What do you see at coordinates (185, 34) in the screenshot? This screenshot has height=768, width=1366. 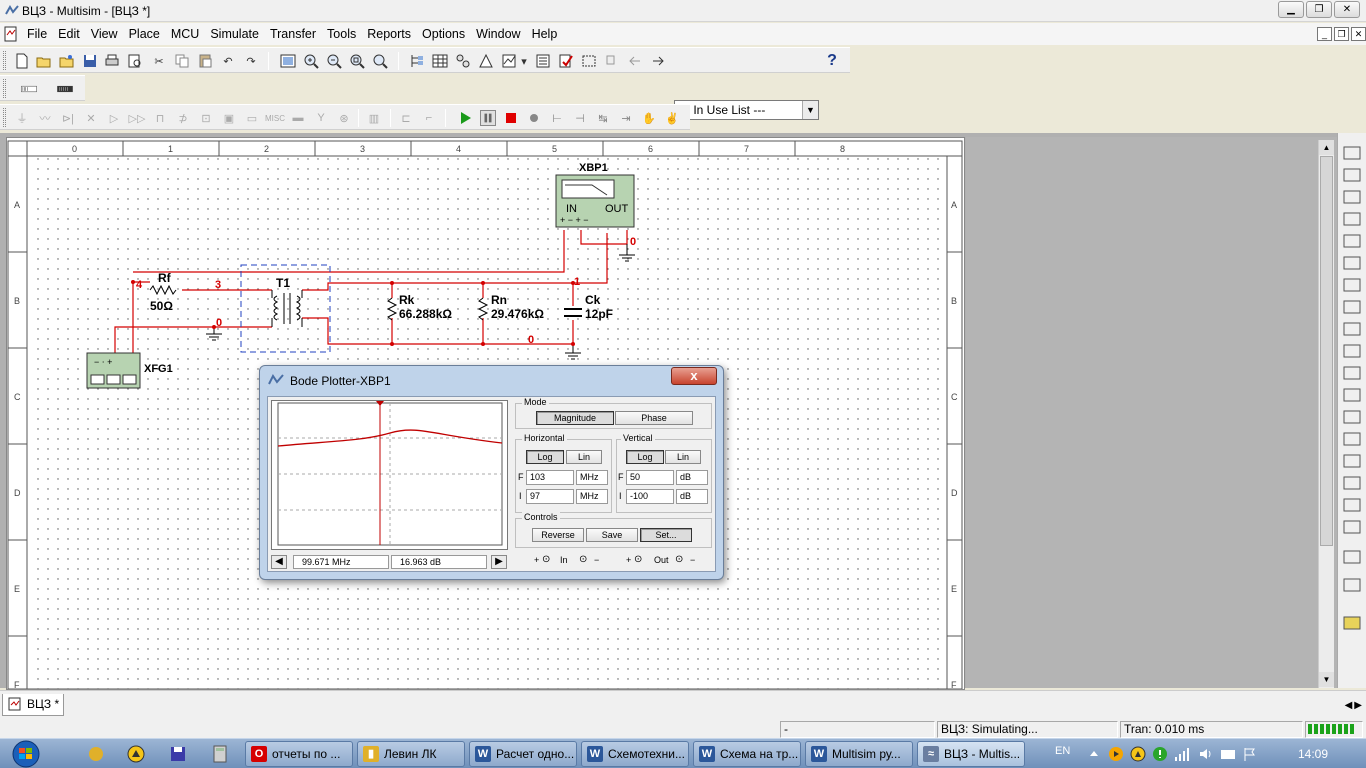 I see `menu-mcu: MCU` at bounding box center [185, 34].